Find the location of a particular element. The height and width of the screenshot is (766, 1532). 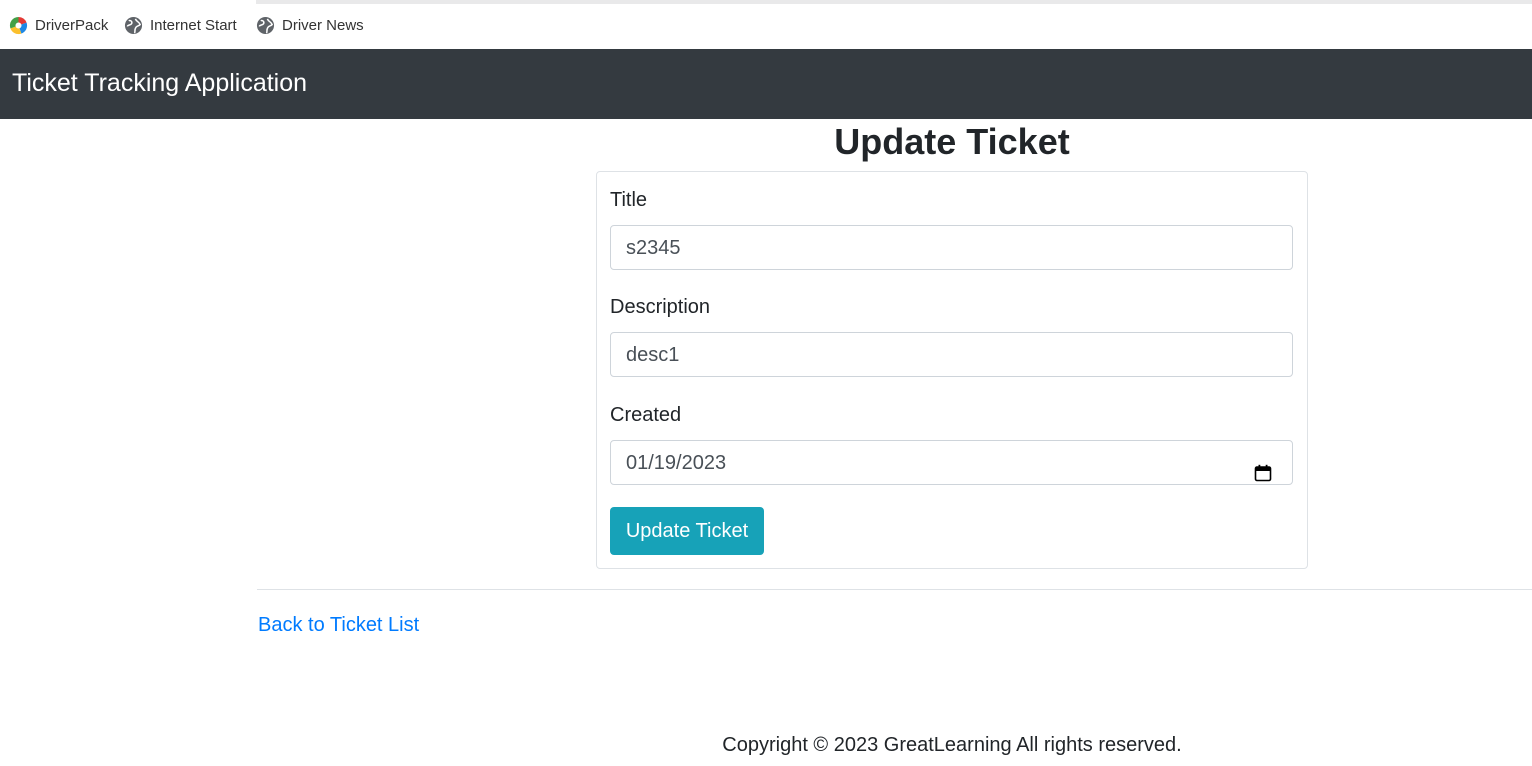

bookmarks-bar: DriverPack Internet Start Driver News is located at coordinates (766, 24).